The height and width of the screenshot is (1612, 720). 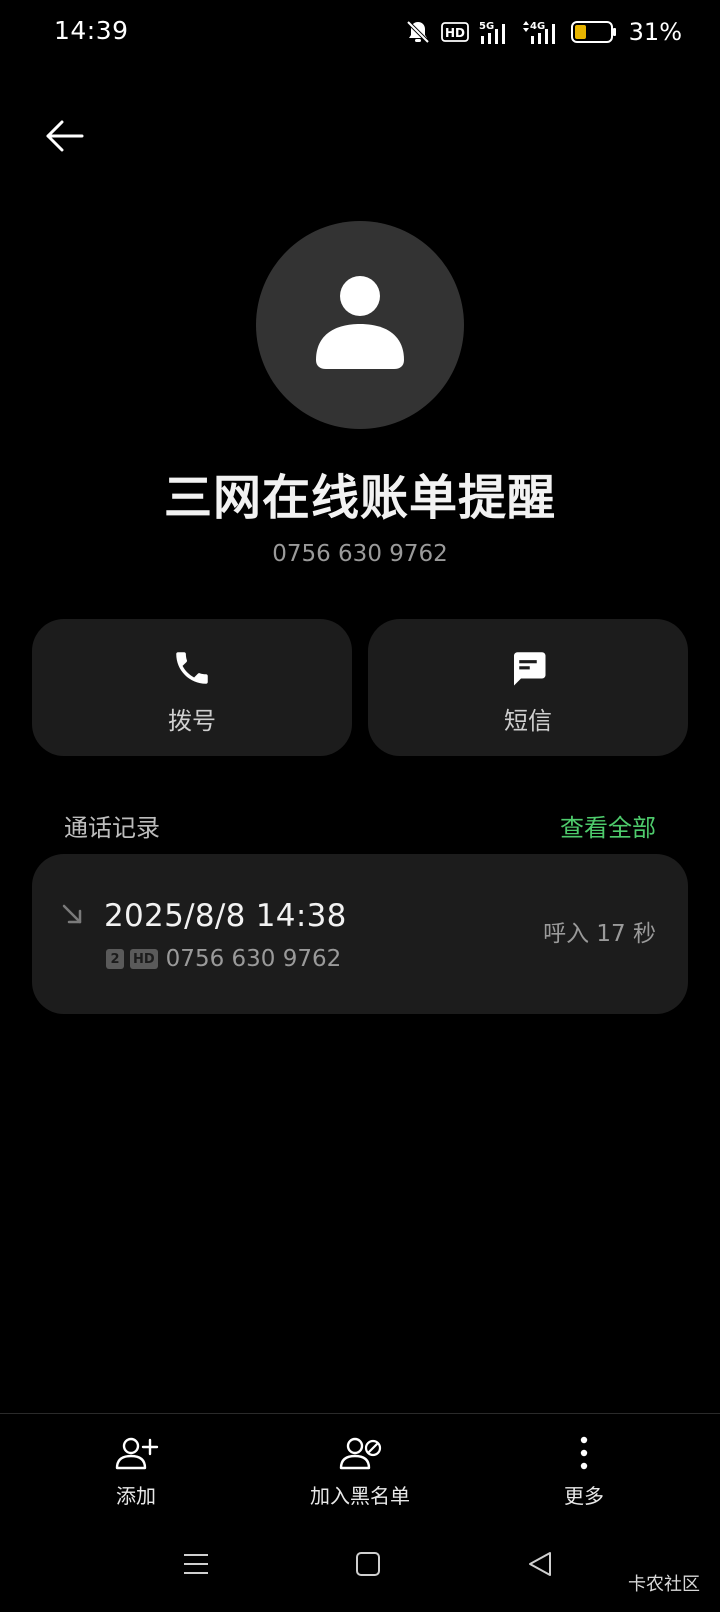 I want to click on menu-icon, so click(x=196, y=1564).